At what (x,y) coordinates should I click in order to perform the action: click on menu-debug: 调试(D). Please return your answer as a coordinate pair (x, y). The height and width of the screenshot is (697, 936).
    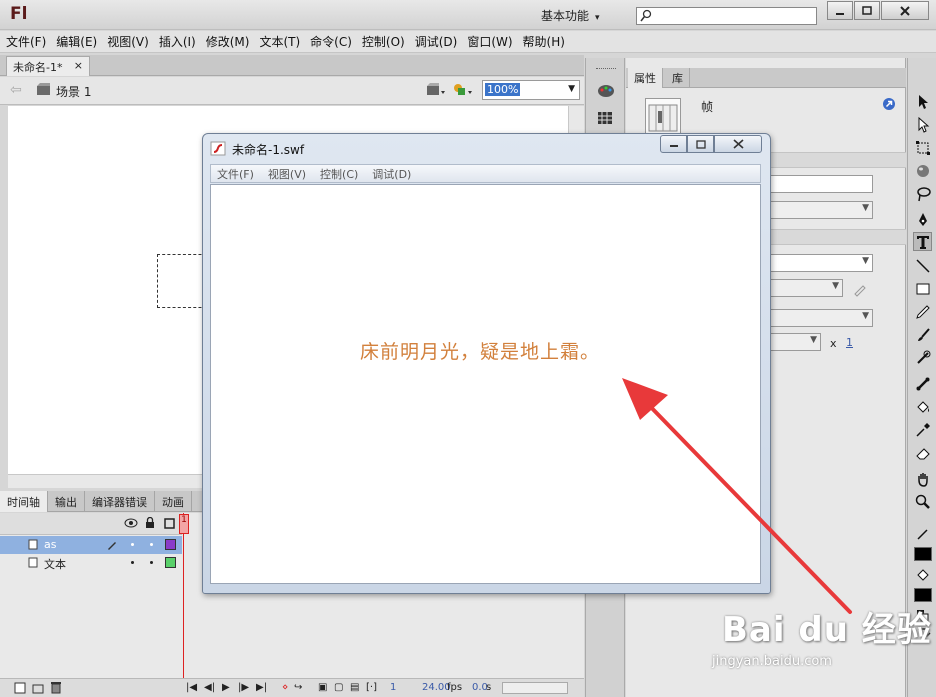
    Looking at the image, I should click on (436, 41).